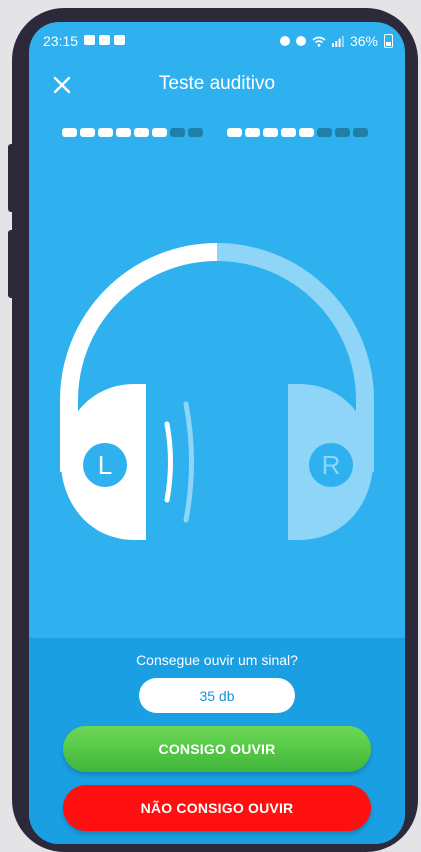 This screenshot has height=852, width=421. Describe the element at coordinates (388, 41) in the screenshot. I see `battery-icon` at that location.